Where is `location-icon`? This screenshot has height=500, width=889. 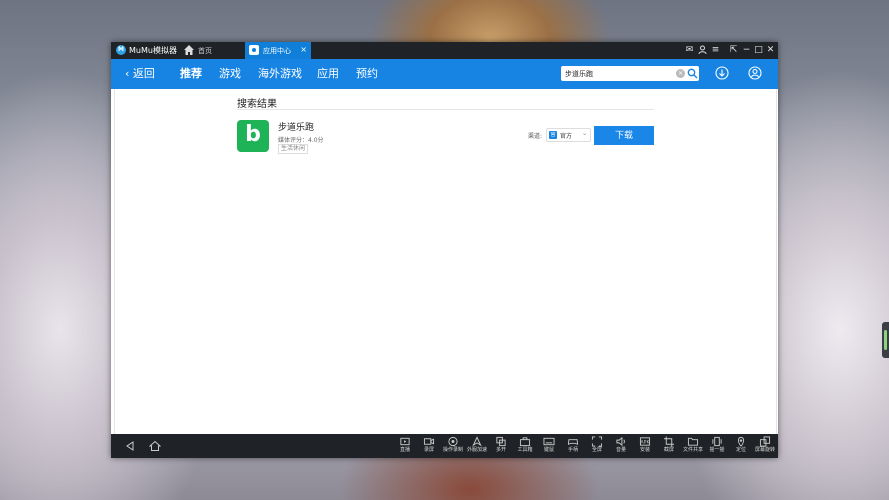
location-icon is located at coordinates (741, 441).